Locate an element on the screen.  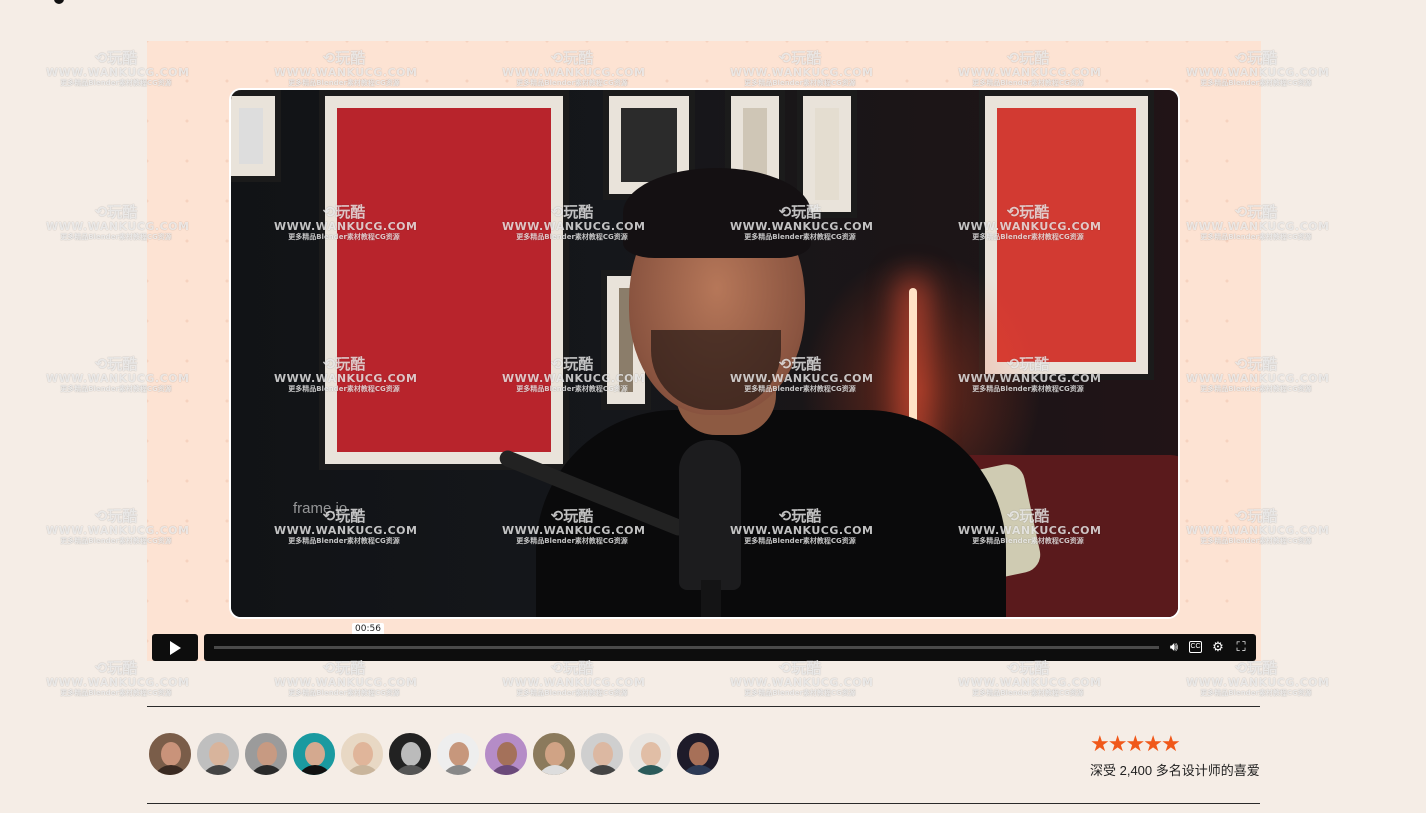
progress-bar-container: 🔊︎ CC ⚙︎ ⛶ is located at coordinates (730, 647).